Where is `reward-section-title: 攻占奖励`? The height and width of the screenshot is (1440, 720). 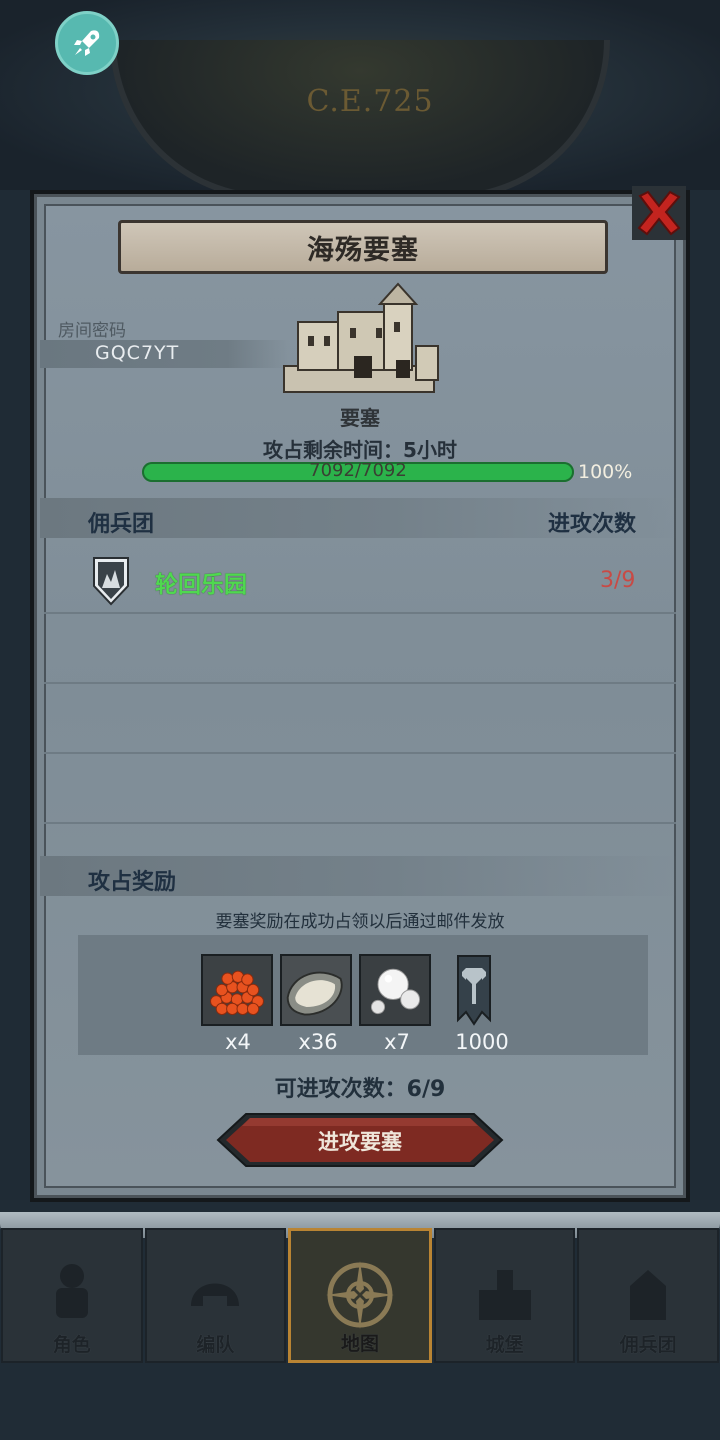
reward-section-title: 攻占奖励 is located at coordinates (132, 882).